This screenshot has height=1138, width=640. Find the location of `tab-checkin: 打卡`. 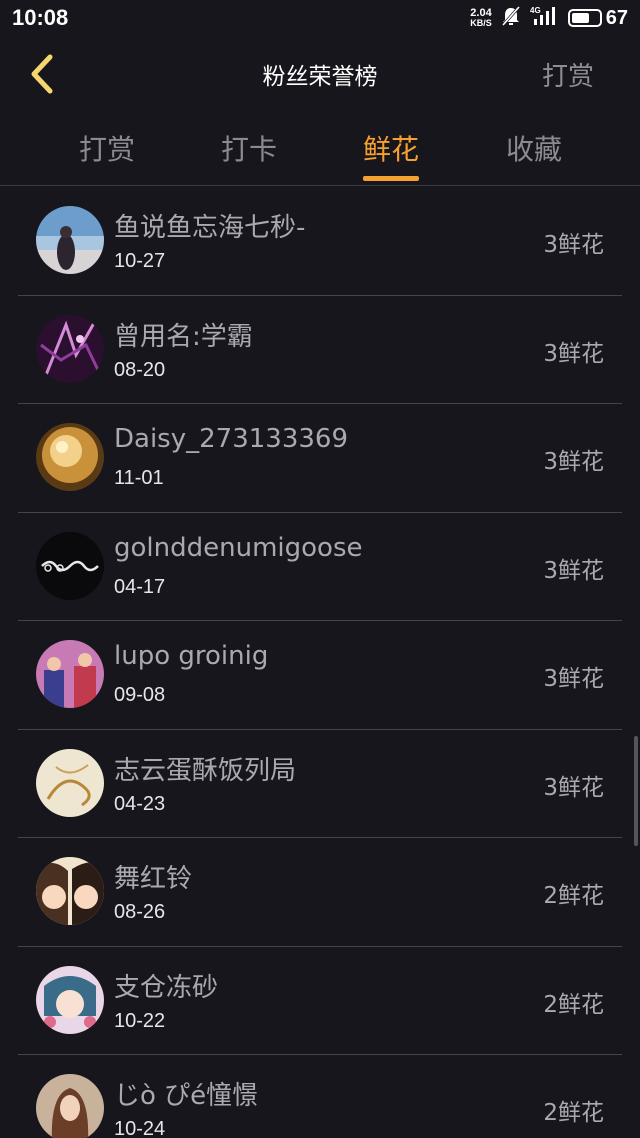

tab-checkin: 打卡 is located at coordinates (249, 148).